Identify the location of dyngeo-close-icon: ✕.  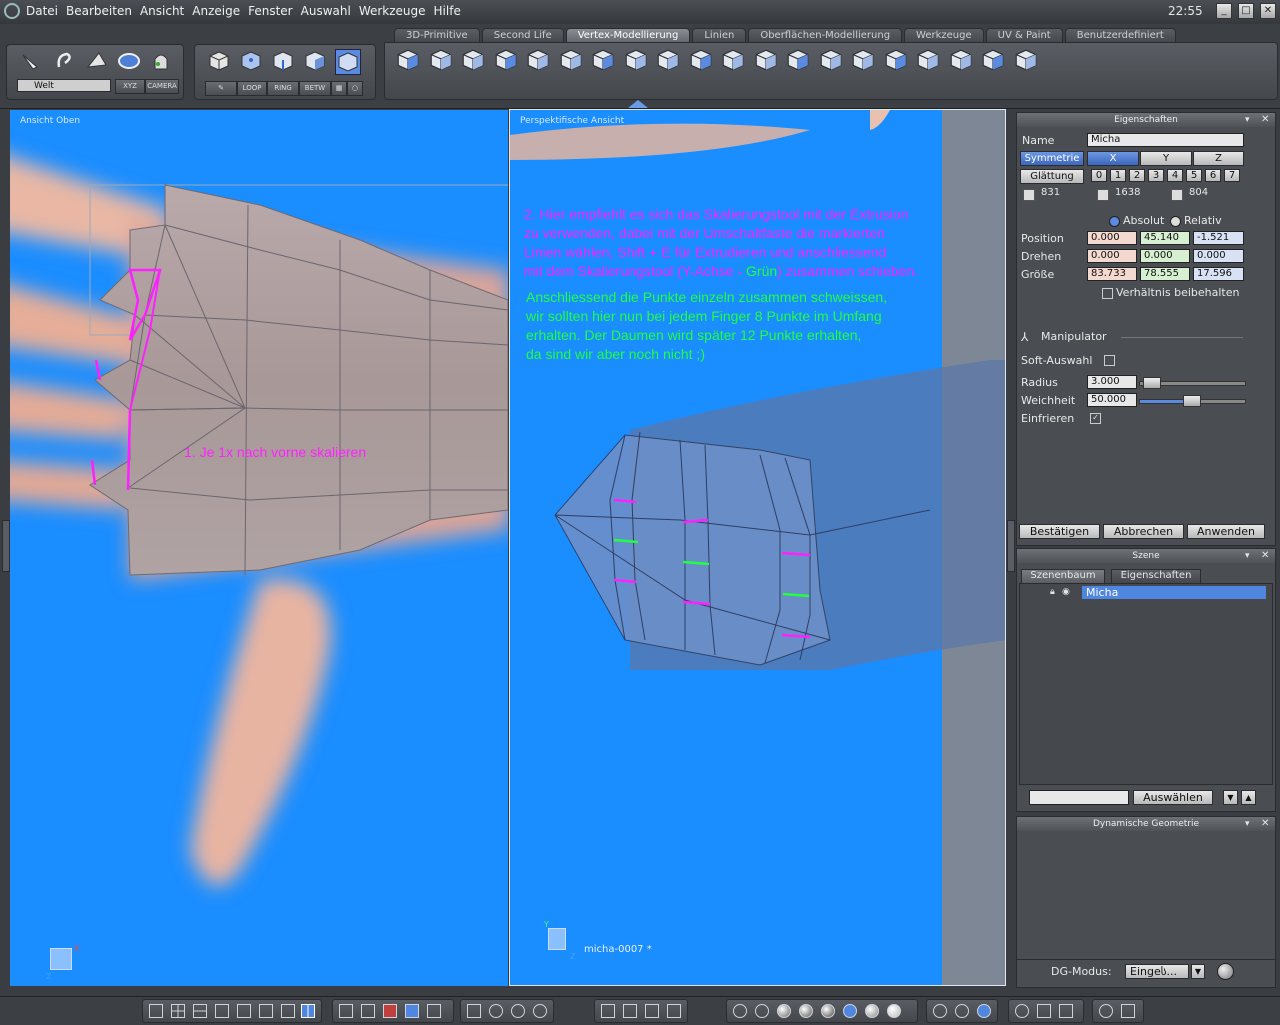
(1265, 823).